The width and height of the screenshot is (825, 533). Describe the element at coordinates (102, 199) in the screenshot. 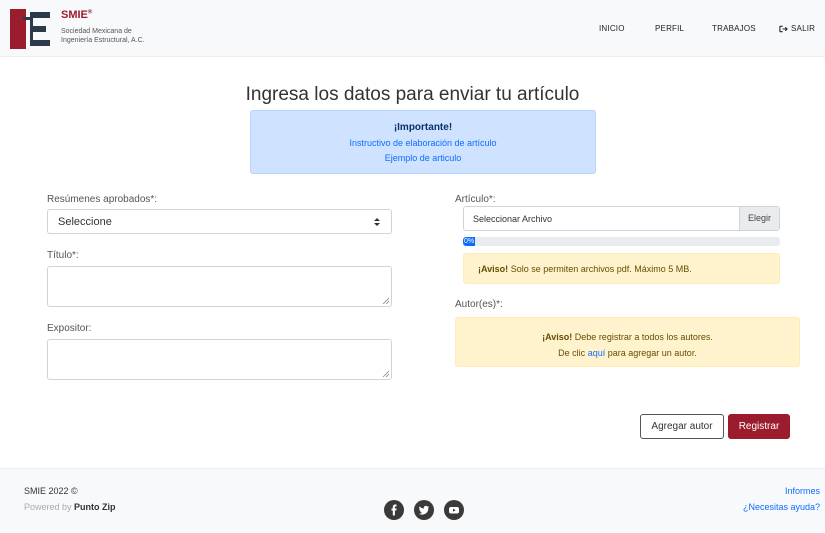

I see `resumenes-label: Resúmenes aprobados*:` at that location.